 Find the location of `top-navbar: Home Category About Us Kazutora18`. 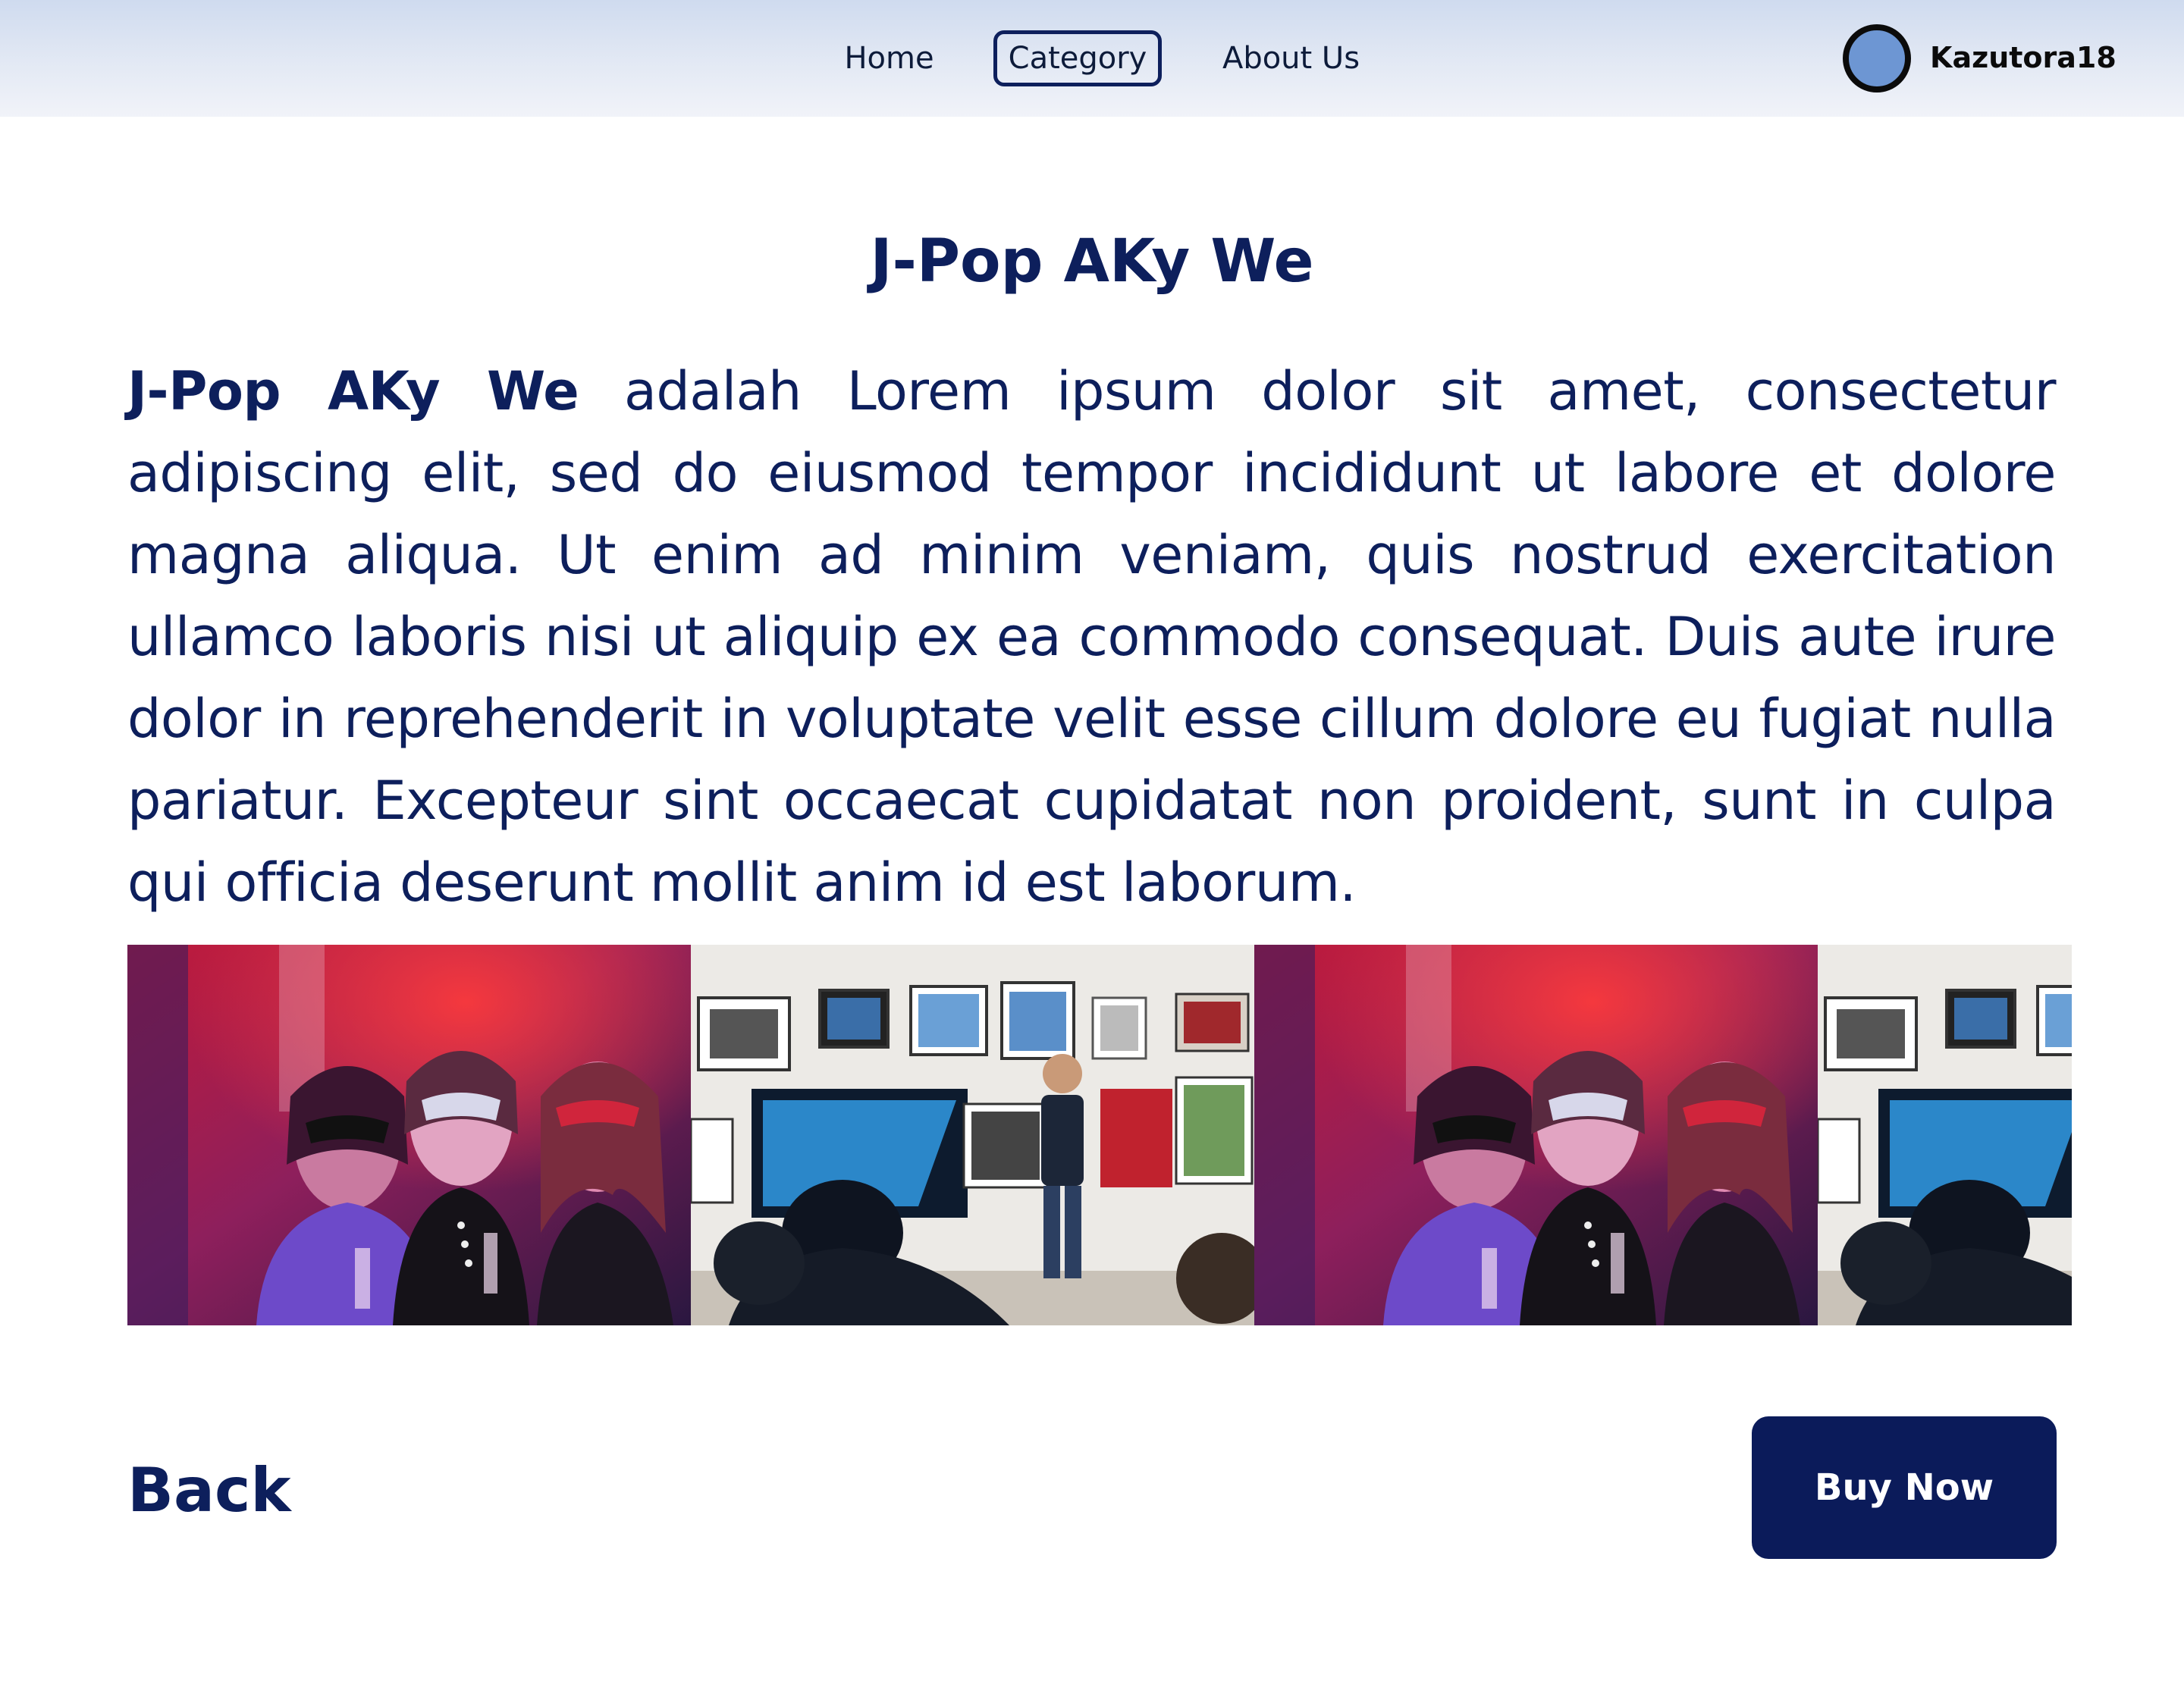

top-navbar: Home Category About Us Kazutora18 is located at coordinates (1092, 58).